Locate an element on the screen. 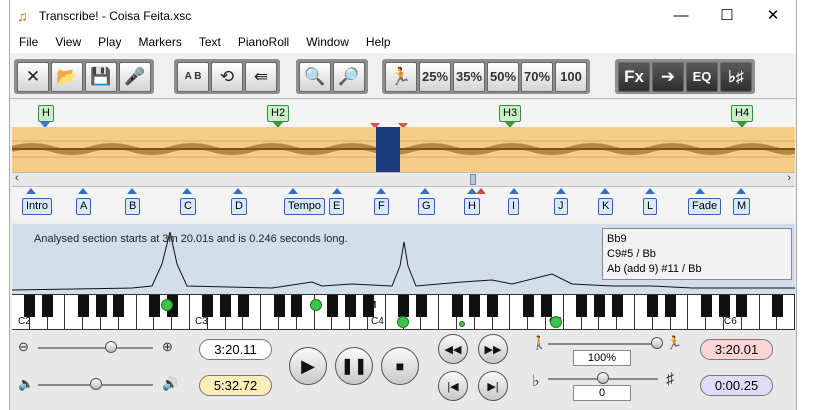 Image resolution: width=836 pixels, height=410 pixels. marker-tempo: Tempo is located at coordinates (305, 206).